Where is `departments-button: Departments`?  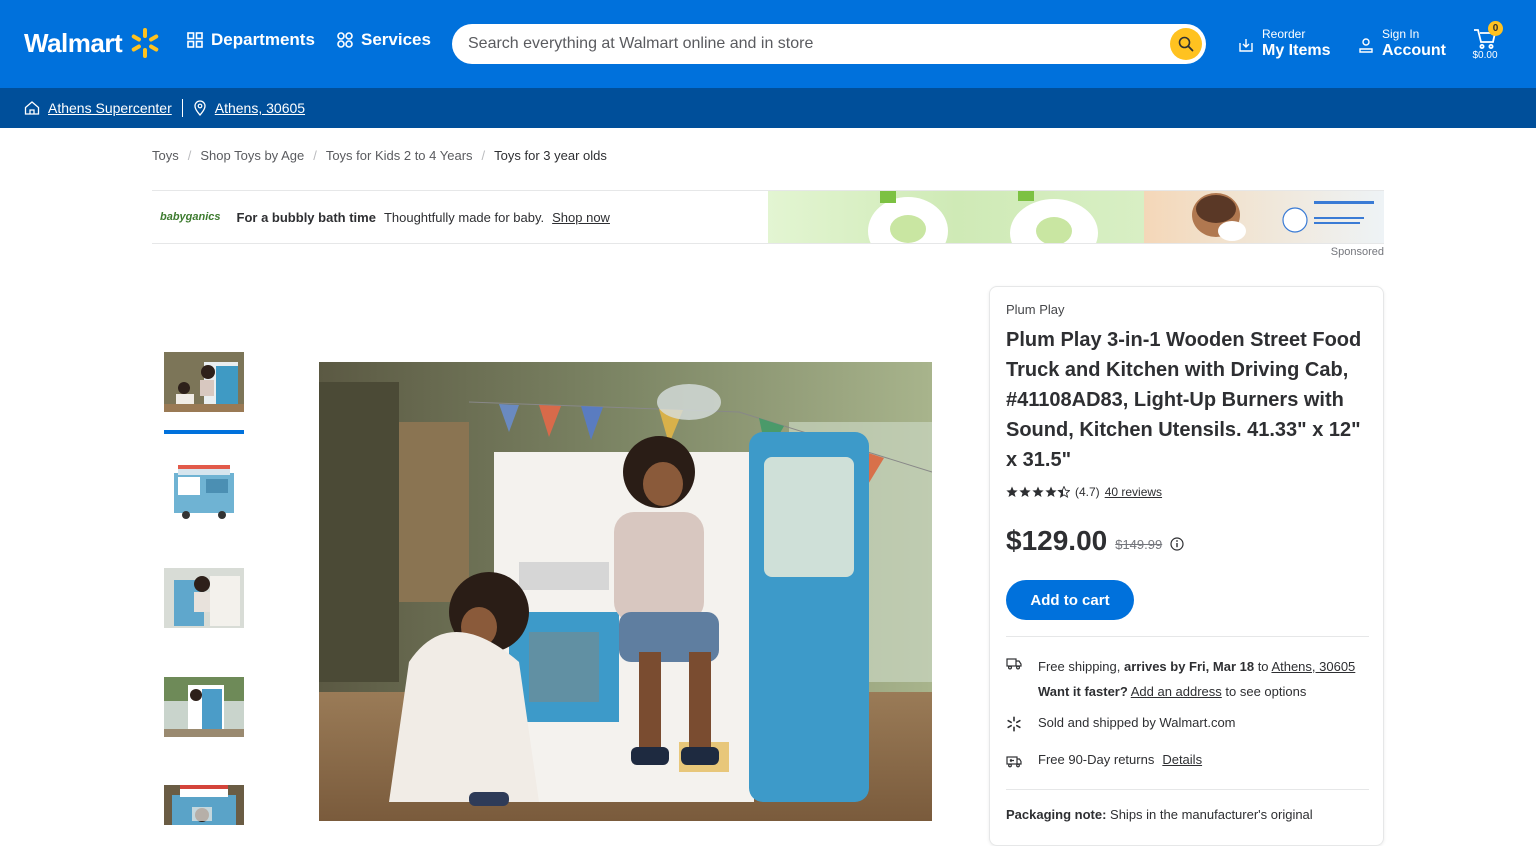
departments-button: Departments is located at coordinates (251, 40).